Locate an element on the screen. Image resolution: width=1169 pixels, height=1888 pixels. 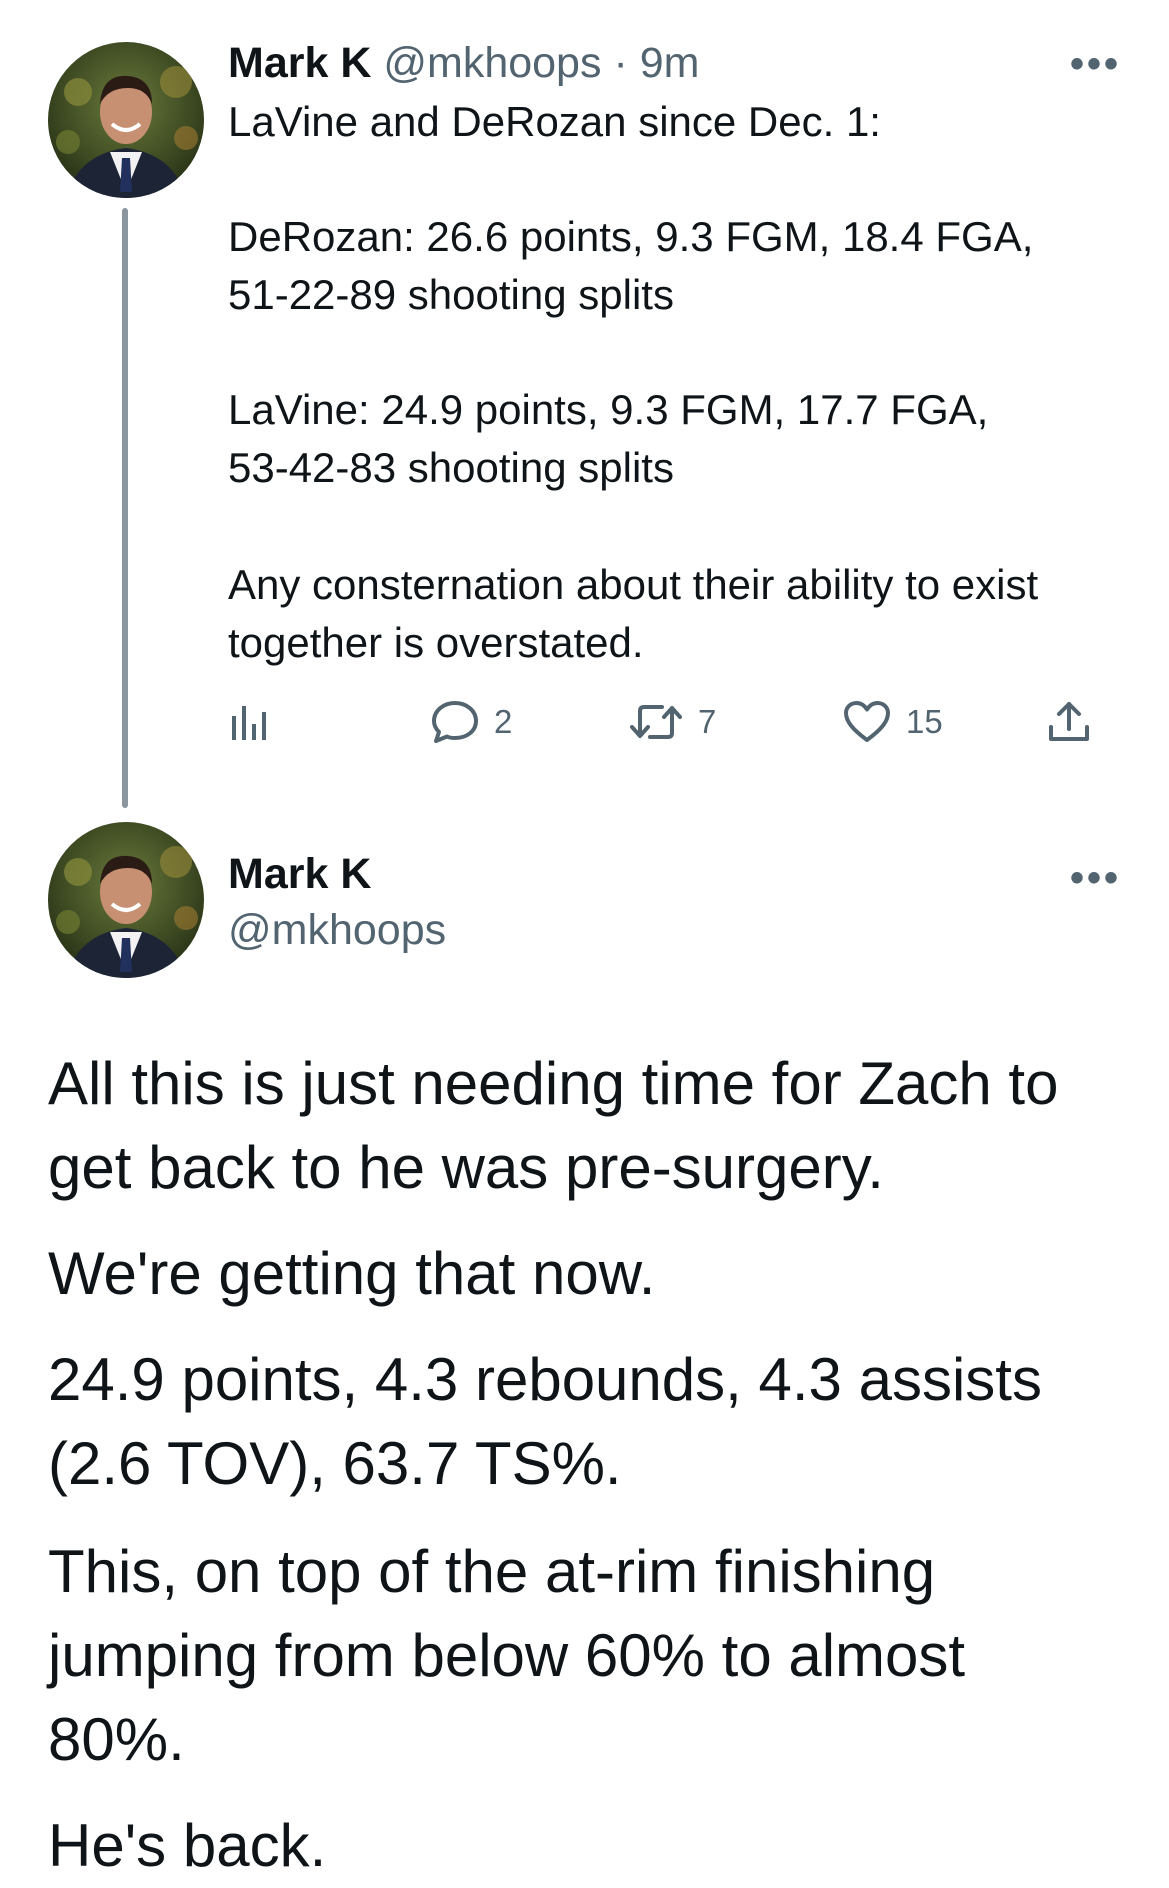
share-button is located at coordinates (1069, 722).